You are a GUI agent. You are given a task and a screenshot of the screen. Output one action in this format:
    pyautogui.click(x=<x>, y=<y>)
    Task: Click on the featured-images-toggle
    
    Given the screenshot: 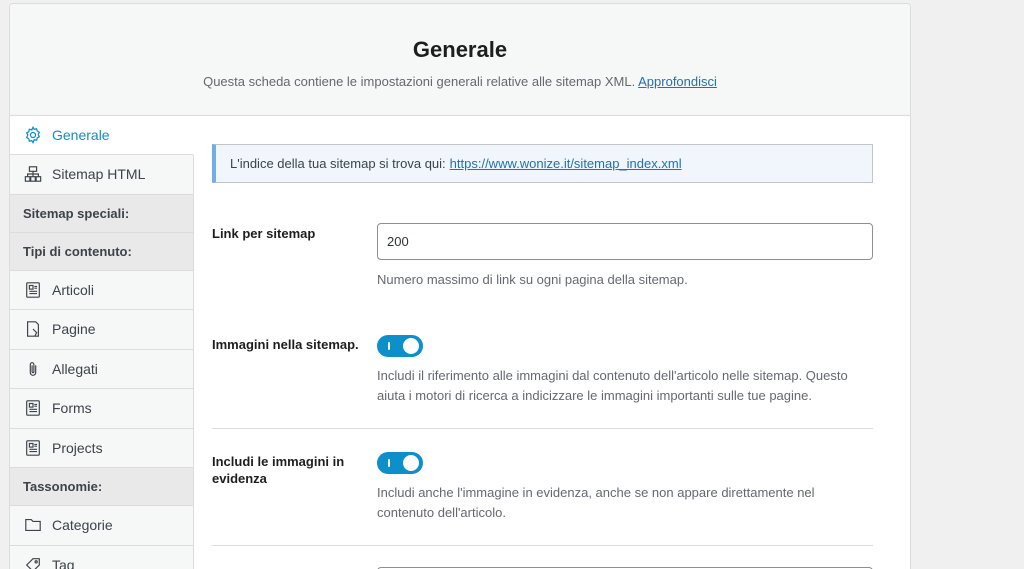 What is the action you would take?
    pyautogui.click(x=400, y=463)
    